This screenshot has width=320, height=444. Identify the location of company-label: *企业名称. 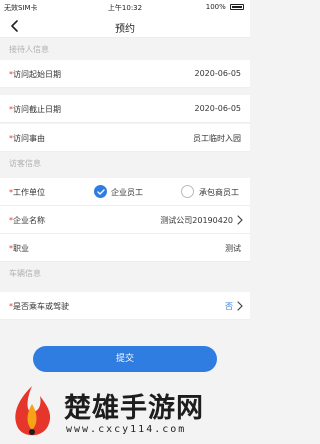
(27, 220).